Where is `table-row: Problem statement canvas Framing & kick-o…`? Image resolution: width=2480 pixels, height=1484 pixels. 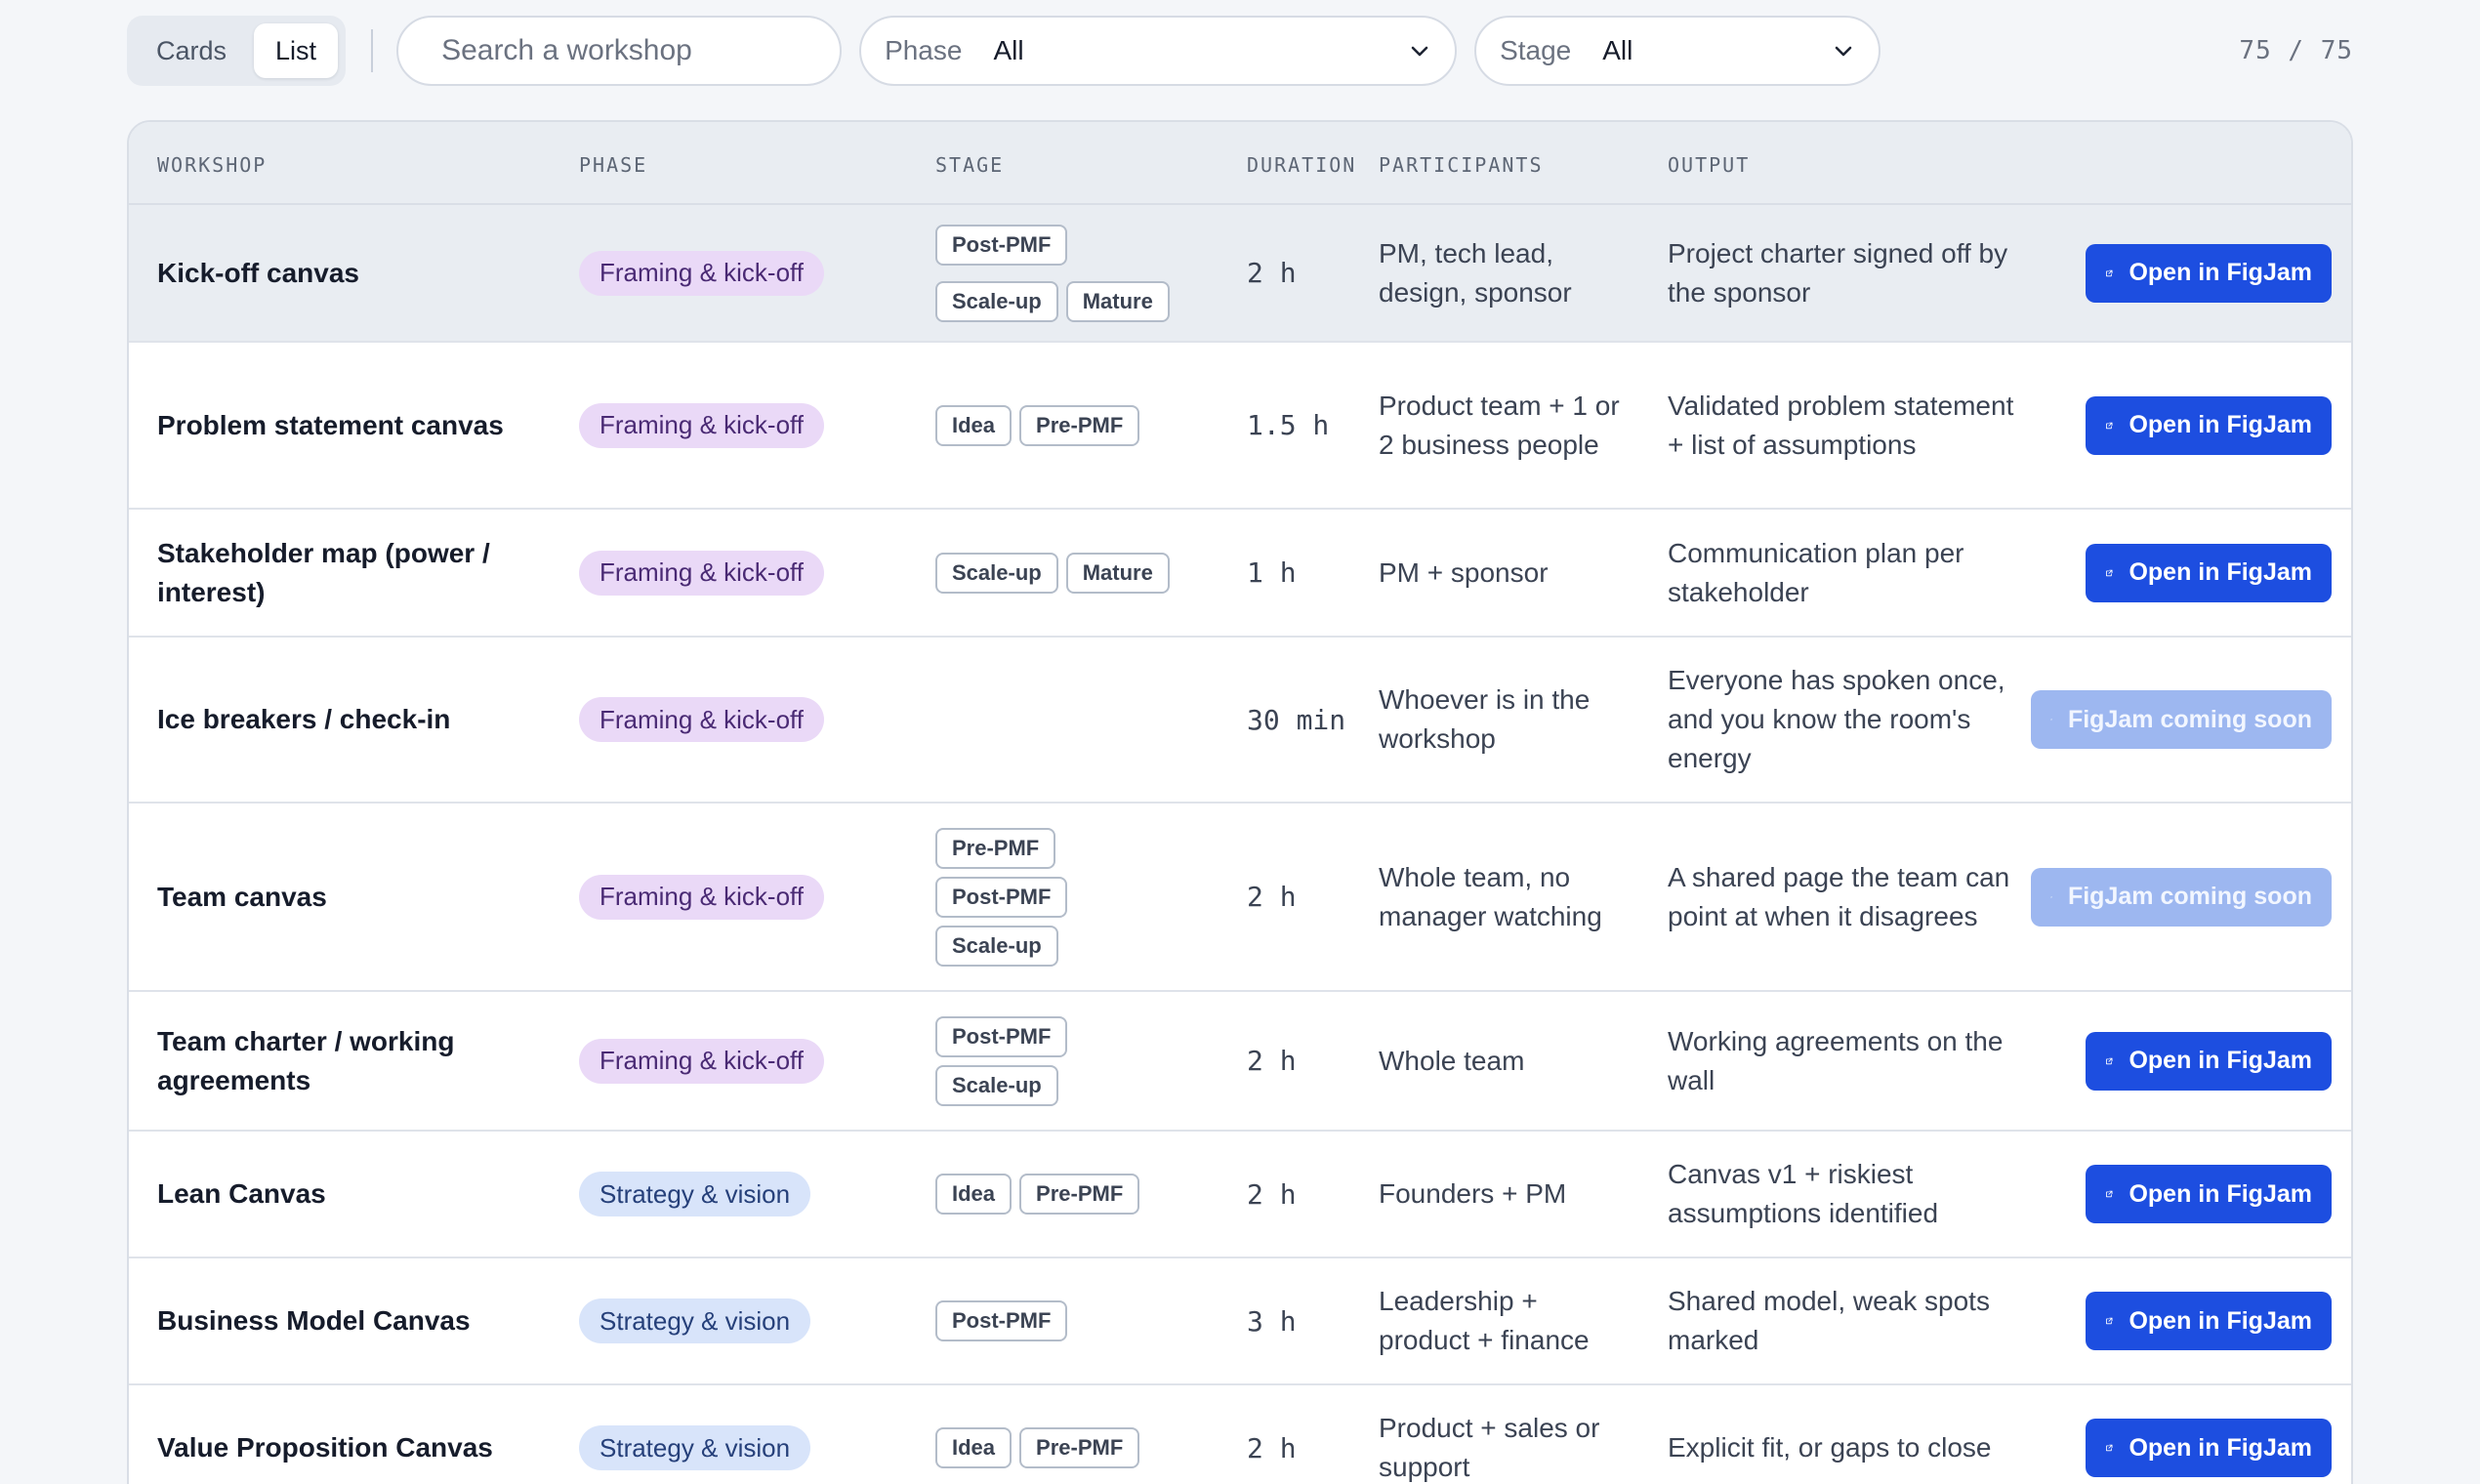 table-row: Problem statement canvas Framing & kick-o… is located at coordinates (1240, 427).